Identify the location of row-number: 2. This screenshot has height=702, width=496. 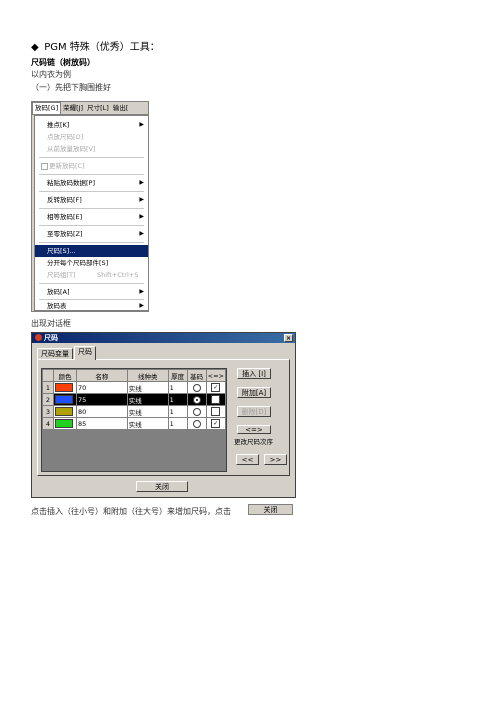
(48, 399).